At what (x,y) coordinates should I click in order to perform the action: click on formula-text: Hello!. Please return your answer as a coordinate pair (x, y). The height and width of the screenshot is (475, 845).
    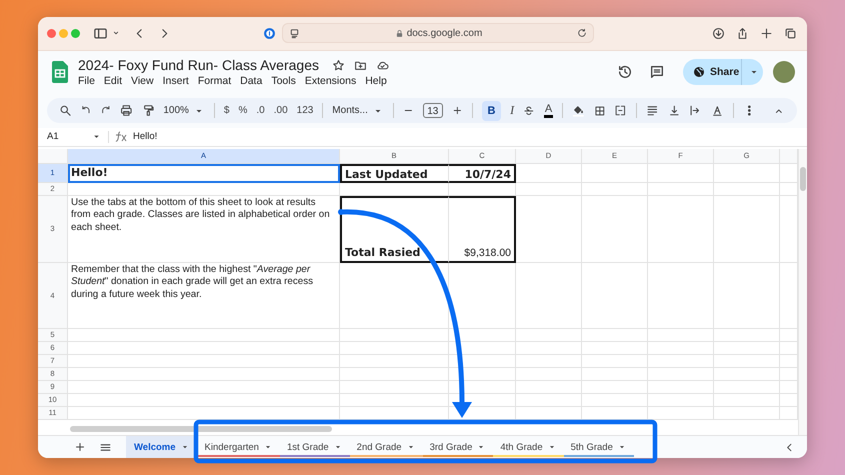
    Looking at the image, I should click on (145, 136).